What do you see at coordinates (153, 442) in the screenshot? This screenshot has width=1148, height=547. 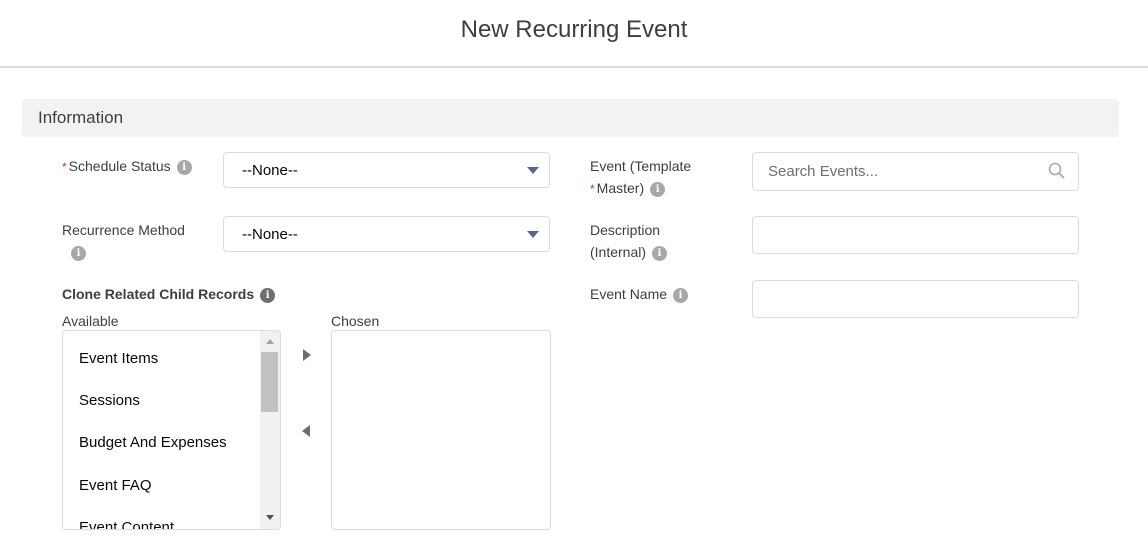 I see `list-item: Budget And Expenses` at bounding box center [153, 442].